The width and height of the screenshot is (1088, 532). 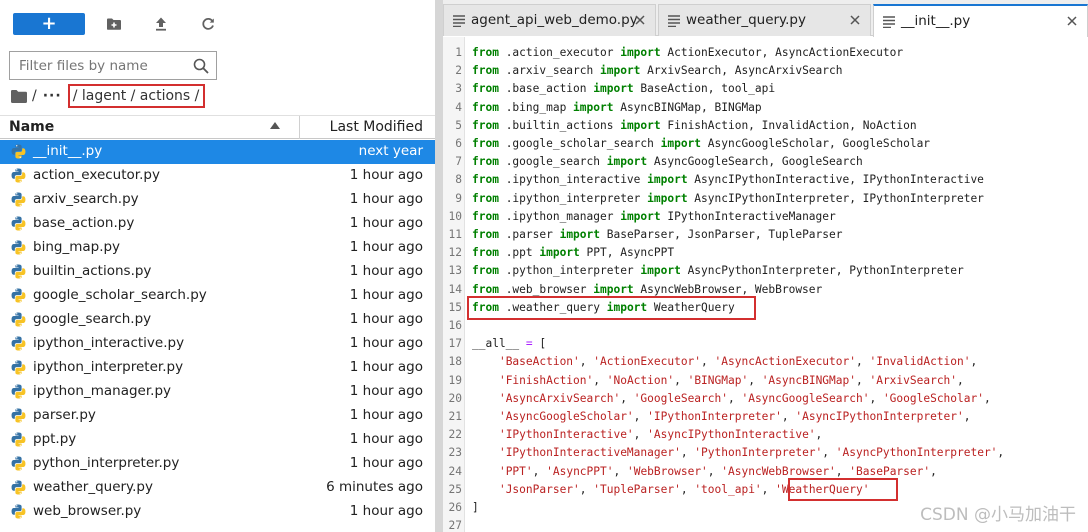 I want to click on new-launcher-button: +, so click(x=49, y=24).